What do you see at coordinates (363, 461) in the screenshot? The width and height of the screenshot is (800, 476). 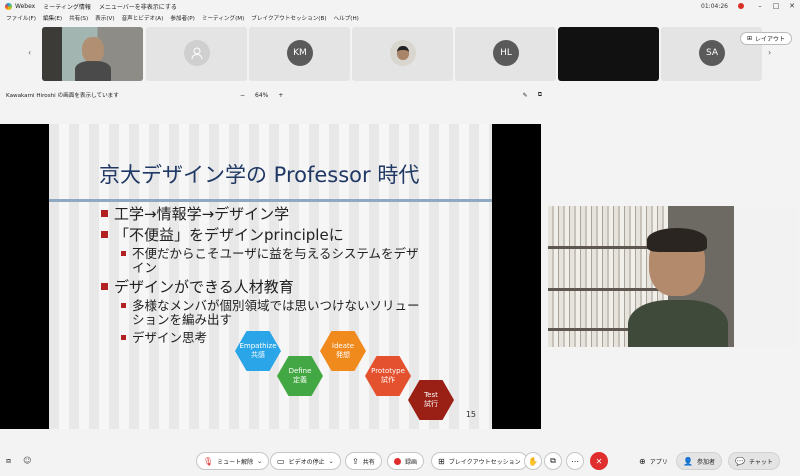 I see `share-button: ⇪ 共有` at bounding box center [363, 461].